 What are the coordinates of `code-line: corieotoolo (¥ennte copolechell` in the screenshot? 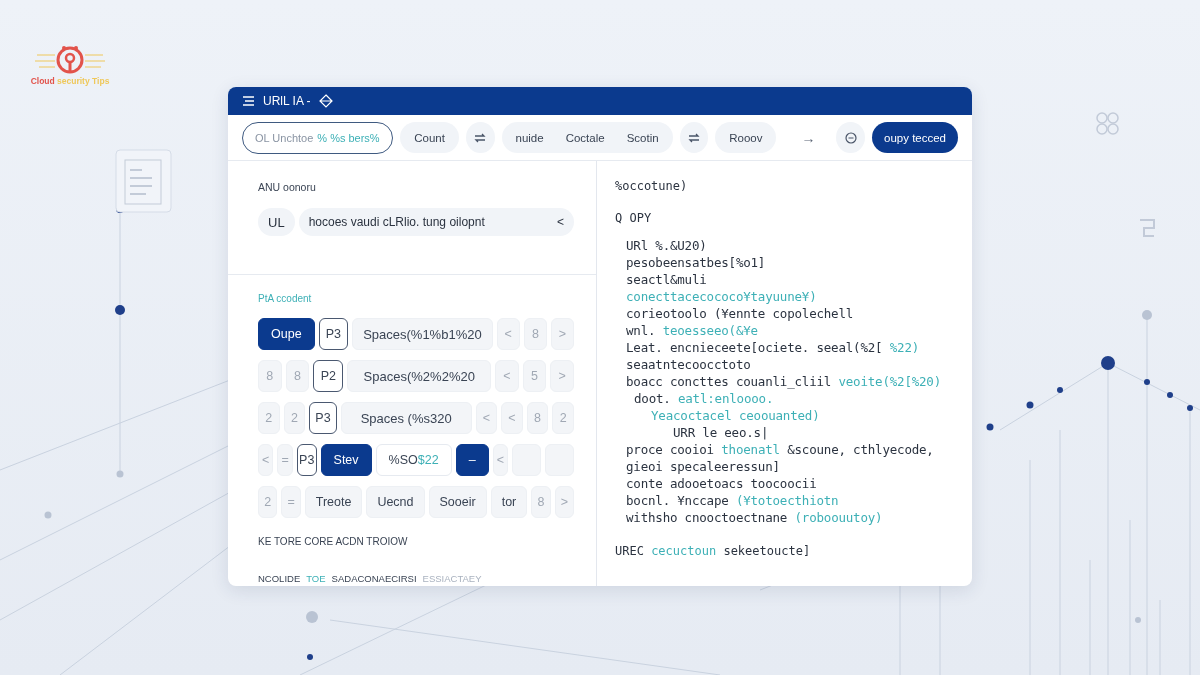 It's located at (740, 313).